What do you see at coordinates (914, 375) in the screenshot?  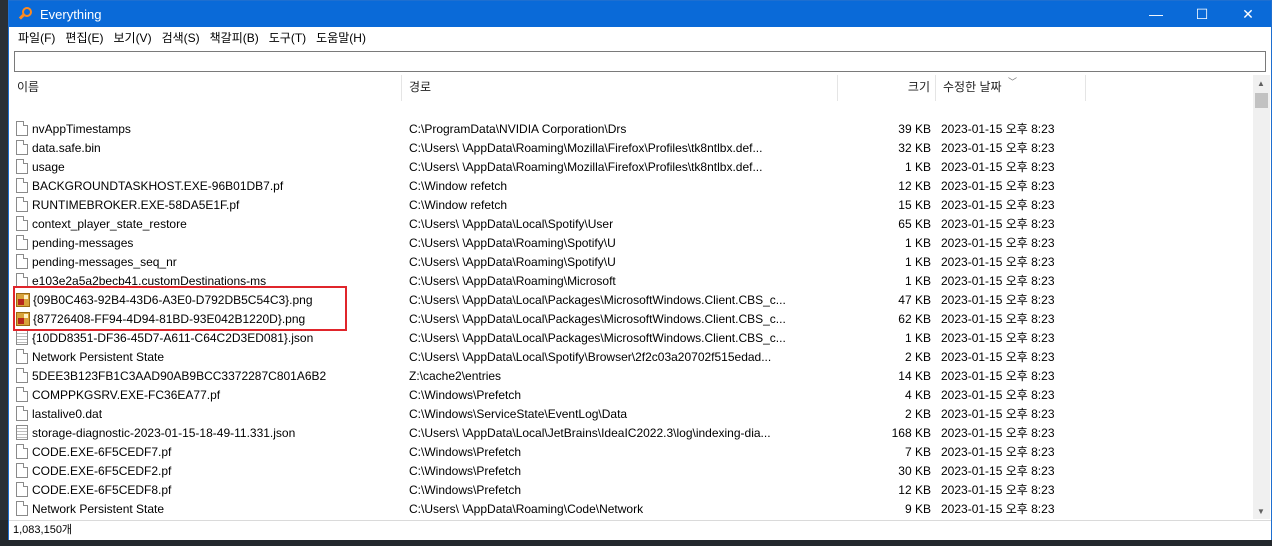 I see `file-size: 14 KB` at bounding box center [914, 375].